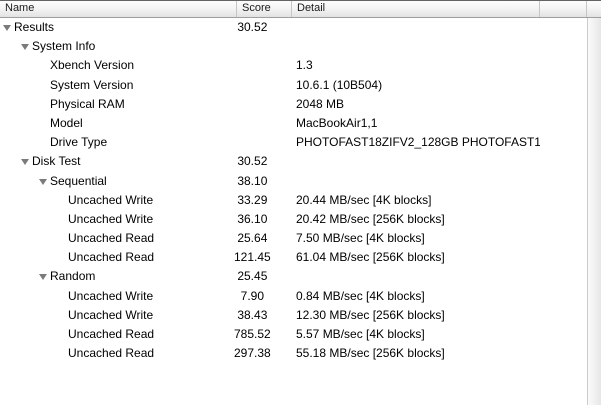  I want to click on row-detail: 10.6.1 (10B504), so click(339, 84).